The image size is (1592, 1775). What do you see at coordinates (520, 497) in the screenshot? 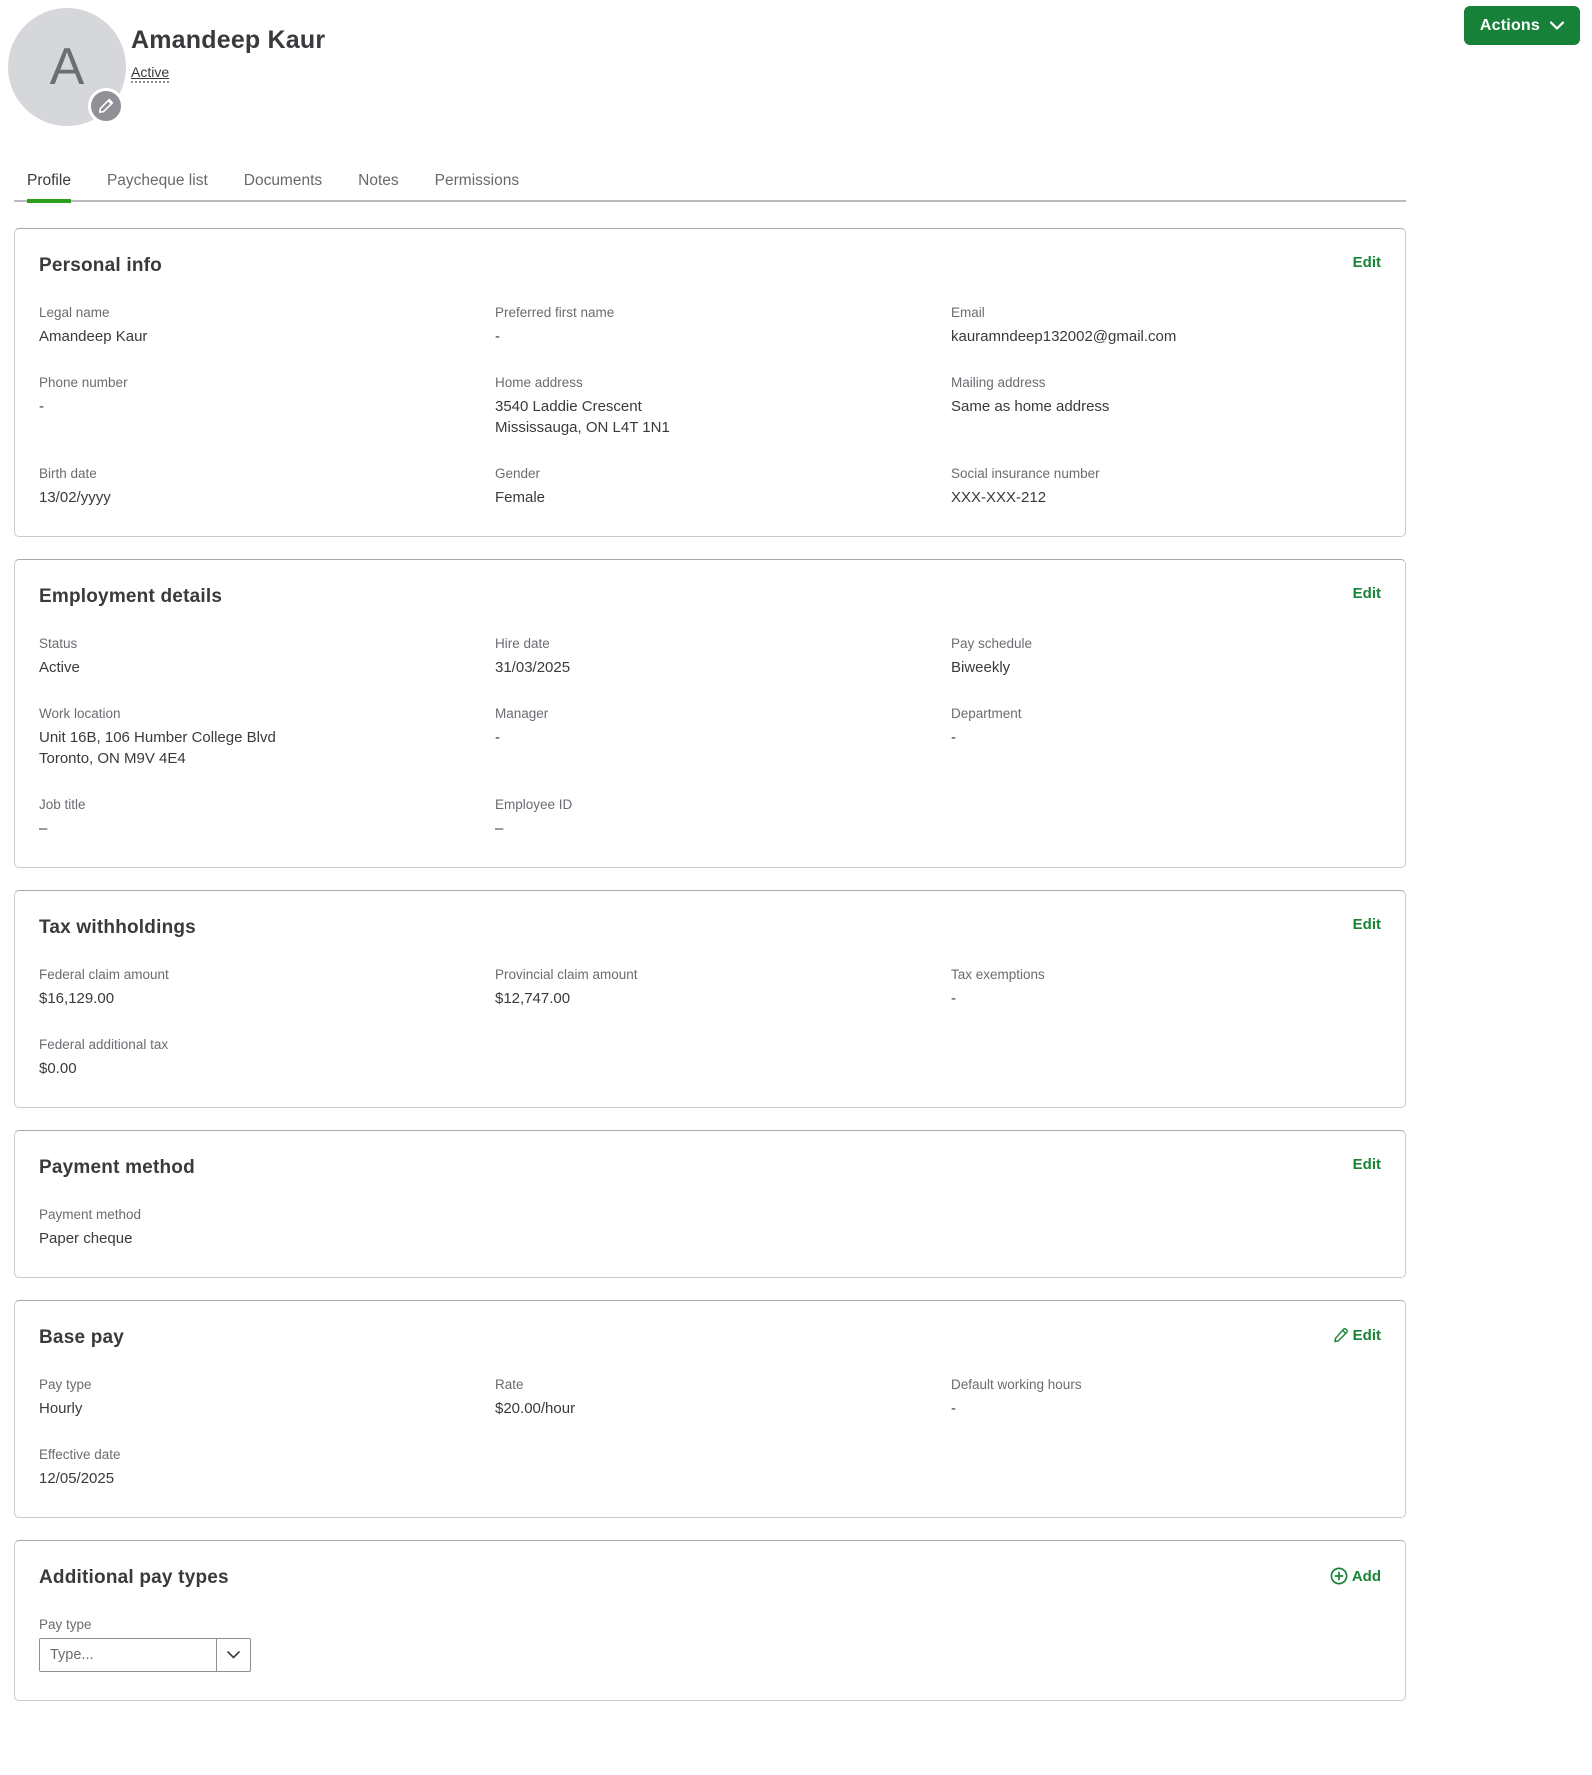
I see `field-value: Female` at bounding box center [520, 497].